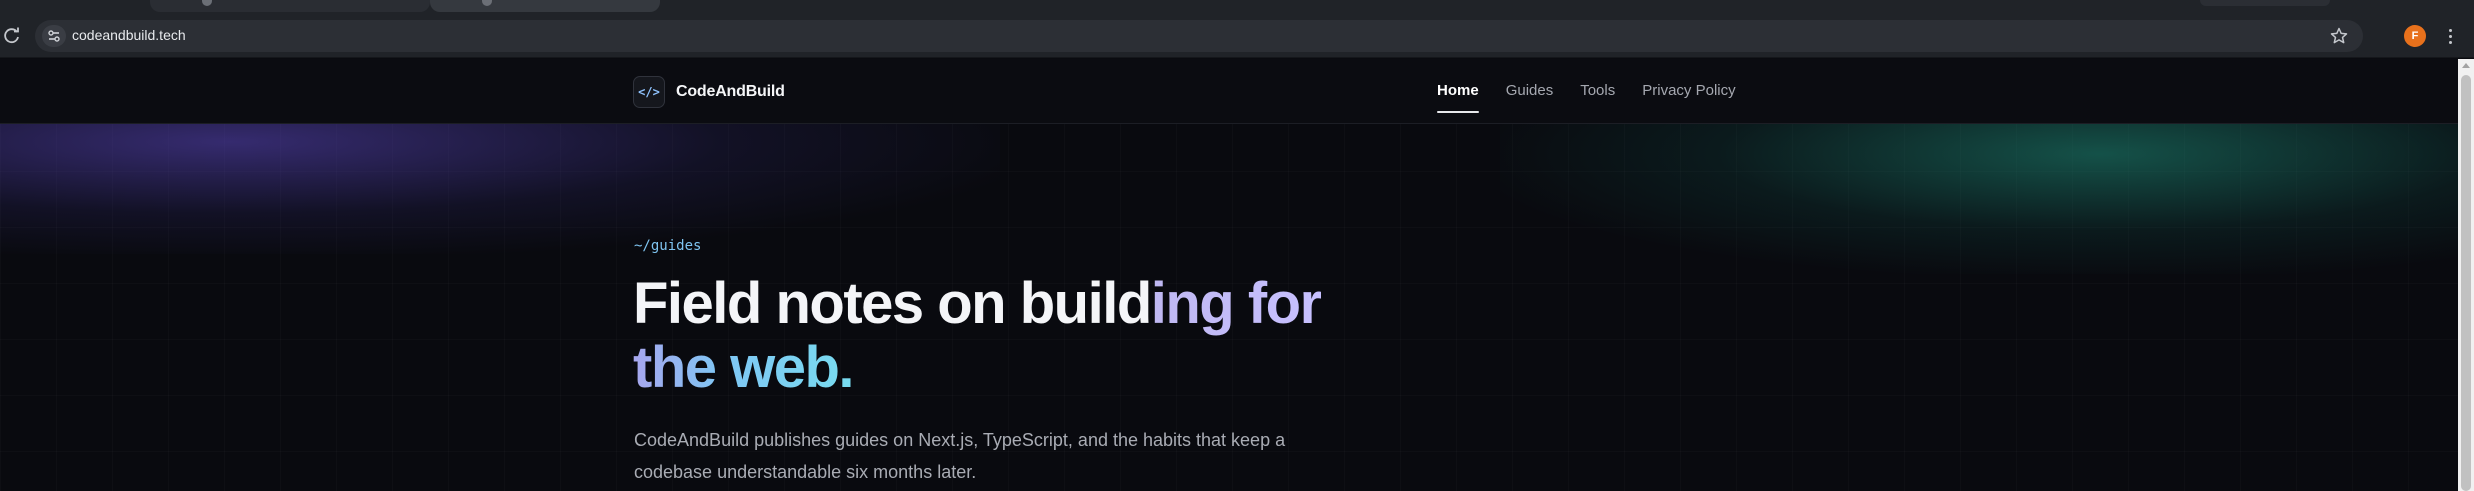  I want to click on nav-item-privacy-policy: Privacy Policy, so click(1688, 90).